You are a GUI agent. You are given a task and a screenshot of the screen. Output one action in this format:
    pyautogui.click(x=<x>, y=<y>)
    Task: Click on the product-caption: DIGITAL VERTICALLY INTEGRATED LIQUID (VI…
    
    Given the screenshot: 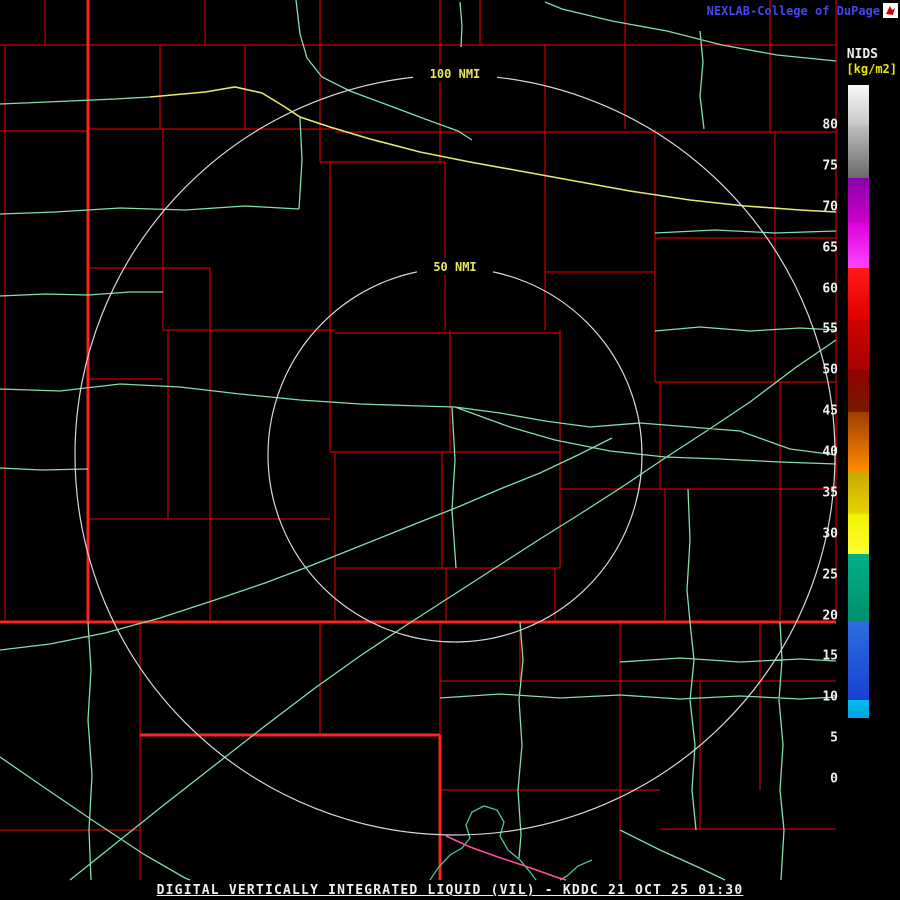 What is the action you would take?
    pyautogui.click(x=450, y=890)
    